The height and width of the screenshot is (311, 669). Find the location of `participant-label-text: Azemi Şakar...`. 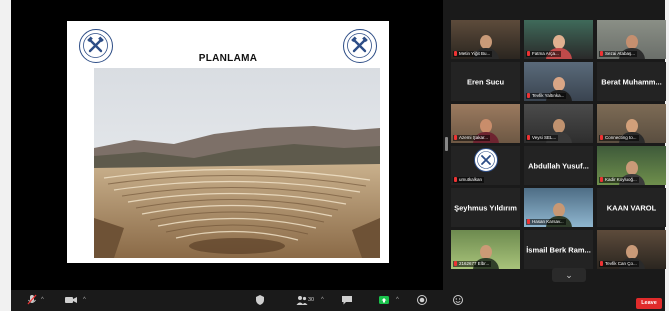

participant-label-text: Azemi Şakar... is located at coordinates (474, 137).